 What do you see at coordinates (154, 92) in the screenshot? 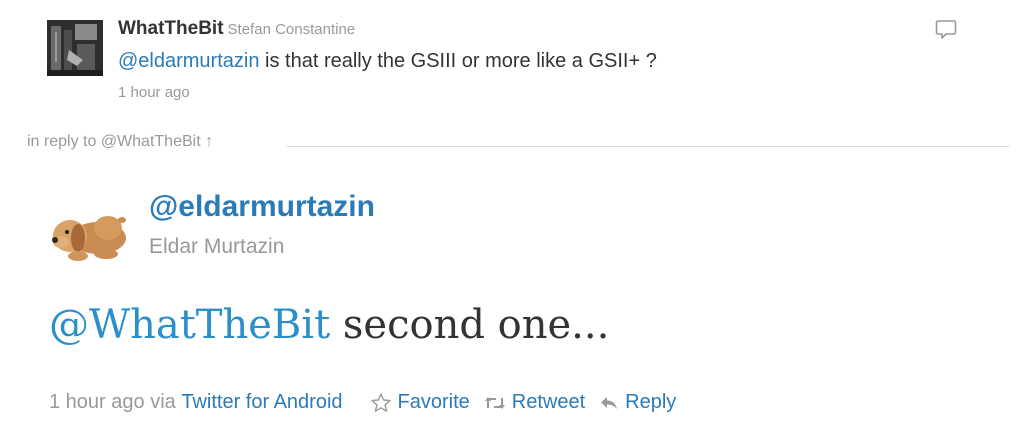
I see `parent-timestamp: 1 hour ago` at bounding box center [154, 92].